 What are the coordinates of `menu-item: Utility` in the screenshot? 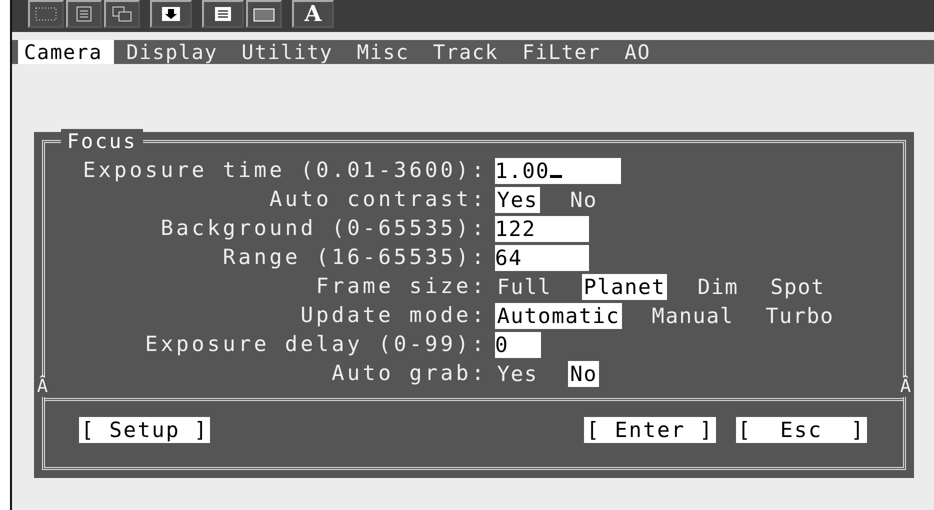 It's located at (290, 52).